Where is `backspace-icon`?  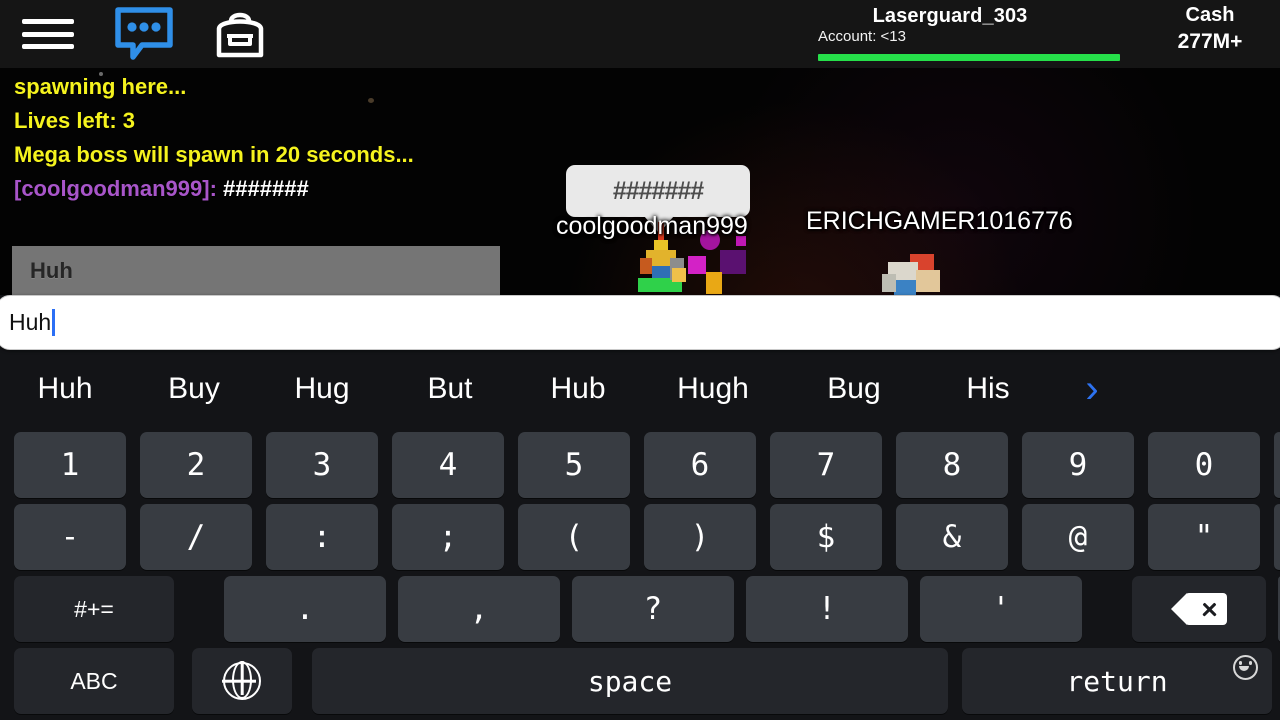
backspace-icon is located at coordinates (1199, 609).